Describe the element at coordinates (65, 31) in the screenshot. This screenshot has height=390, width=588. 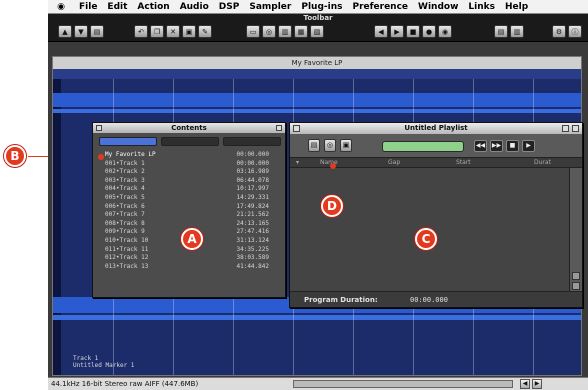
I see `toolbar-eject-icon: ▲` at that location.